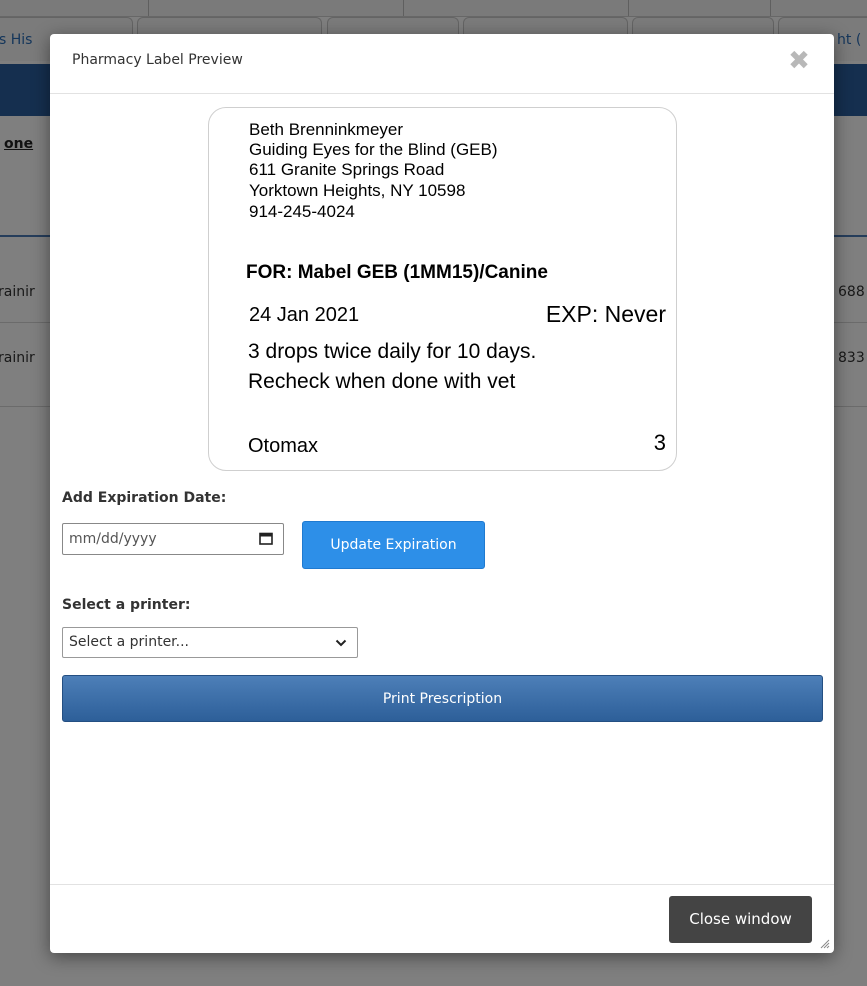  I want to click on label-drug-name: Otomax, so click(283, 446).